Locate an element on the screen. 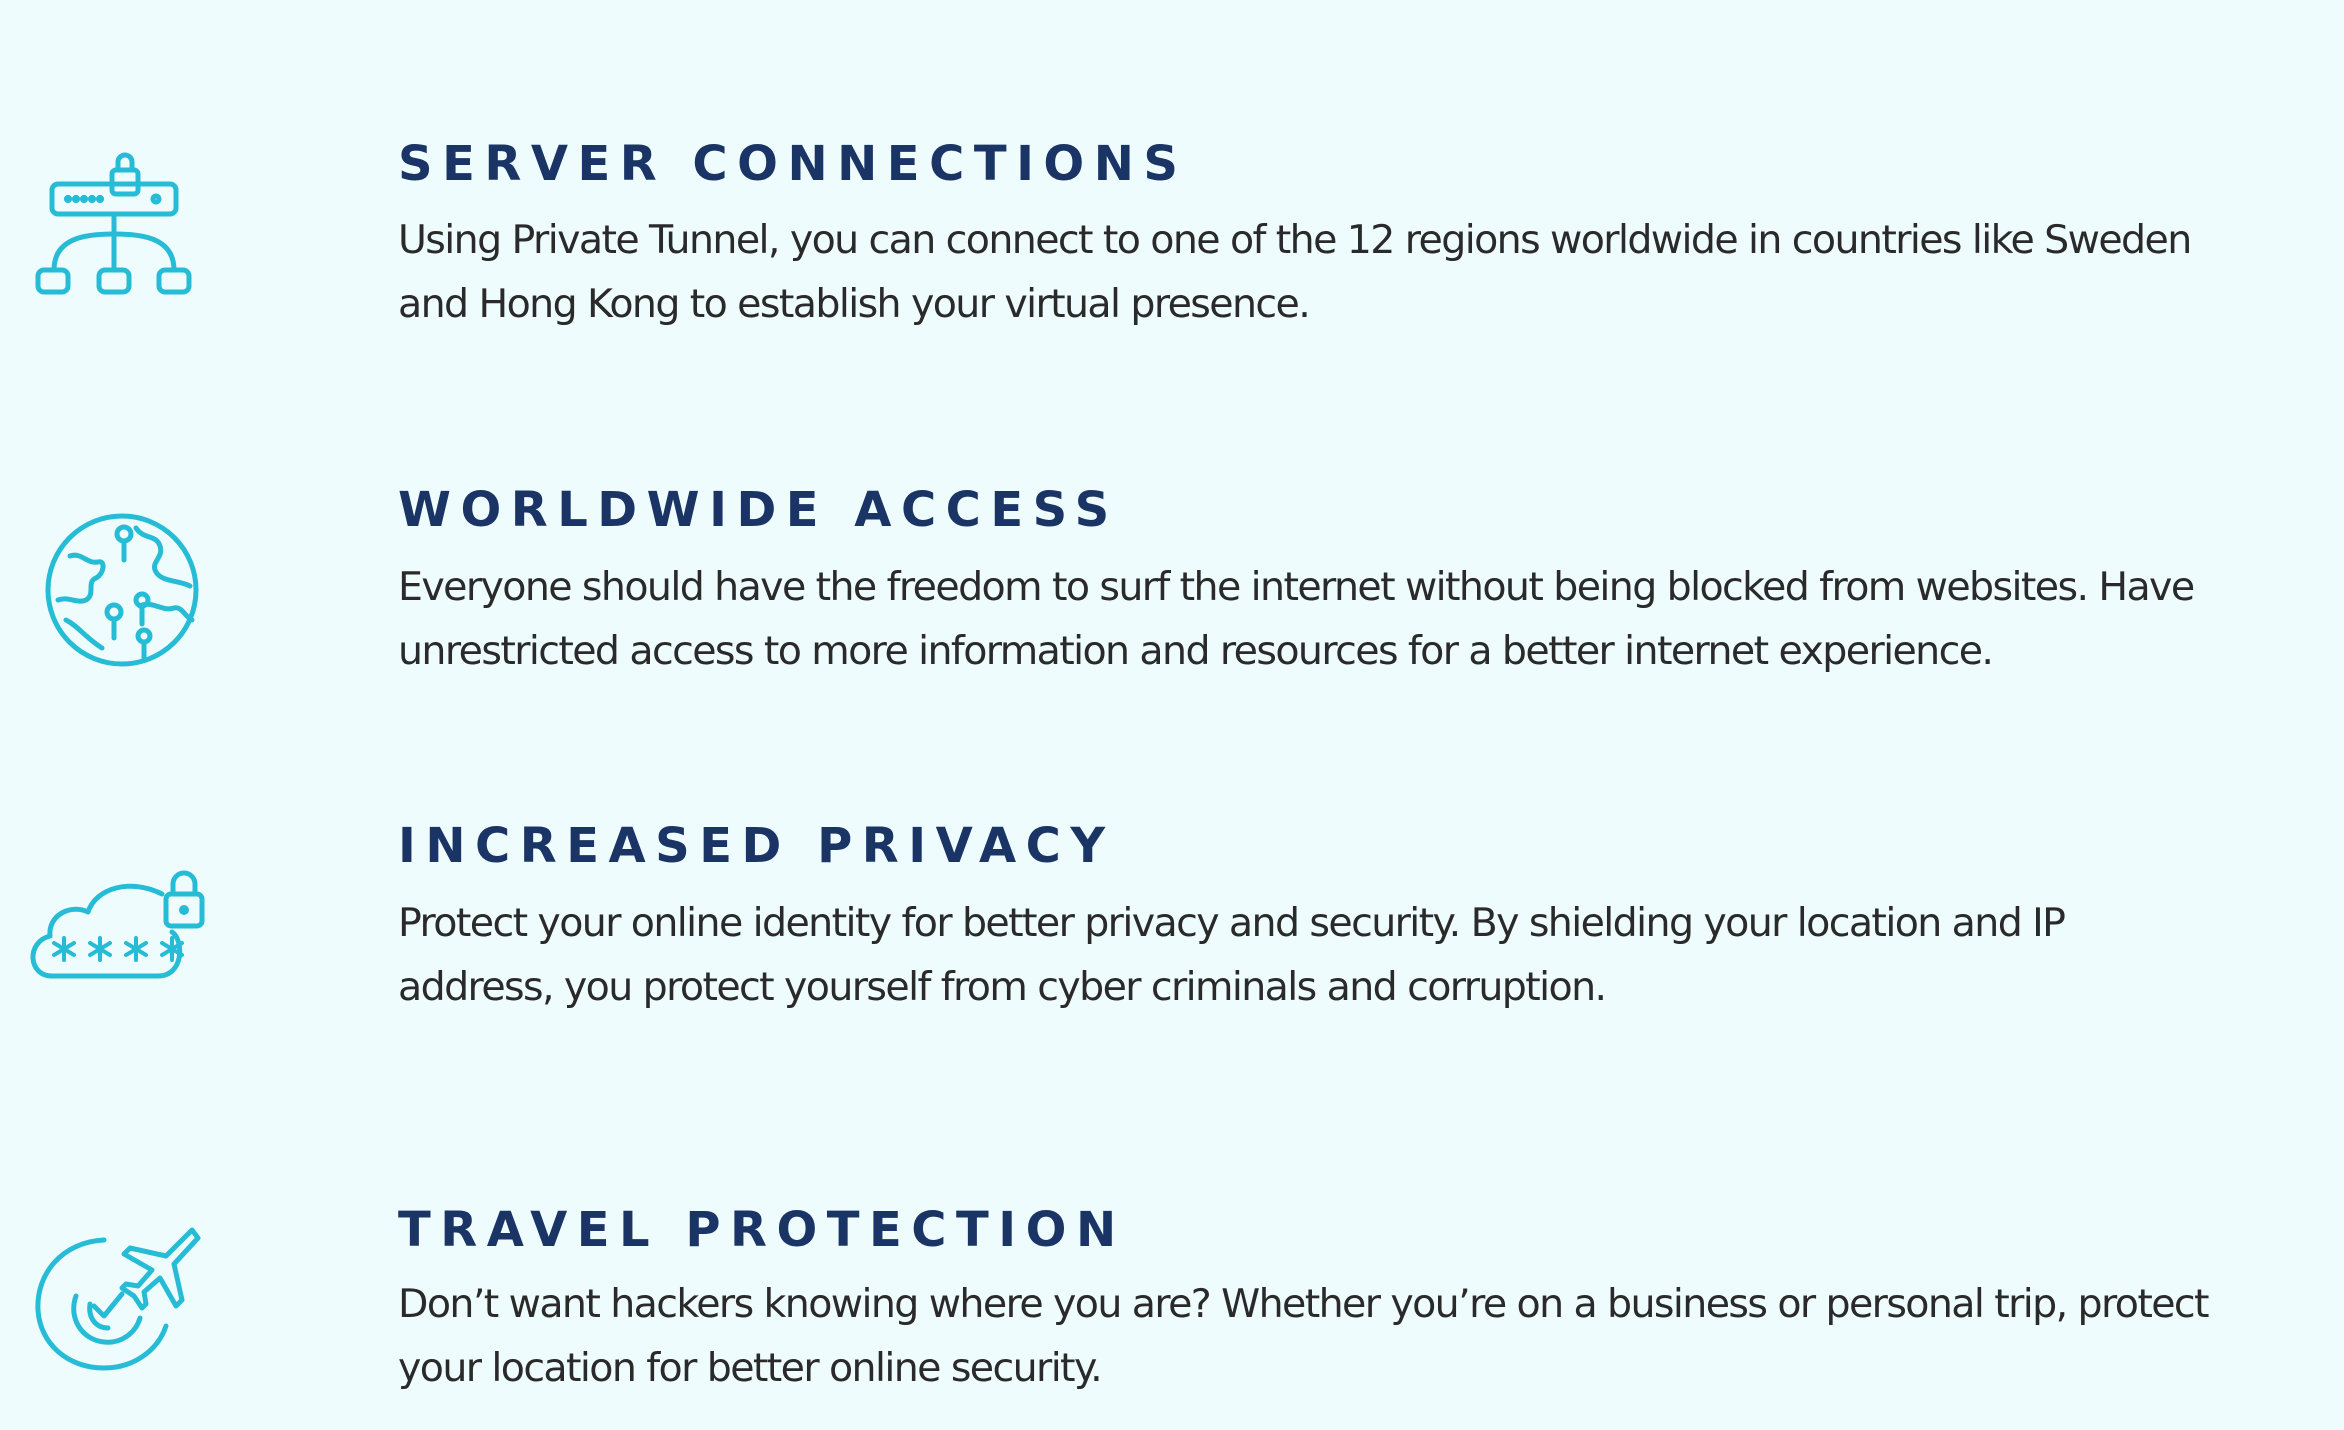 The height and width of the screenshot is (1430, 2344). feature-title: WORLDWIDE ACCESS is located at coordinates (758, 510).